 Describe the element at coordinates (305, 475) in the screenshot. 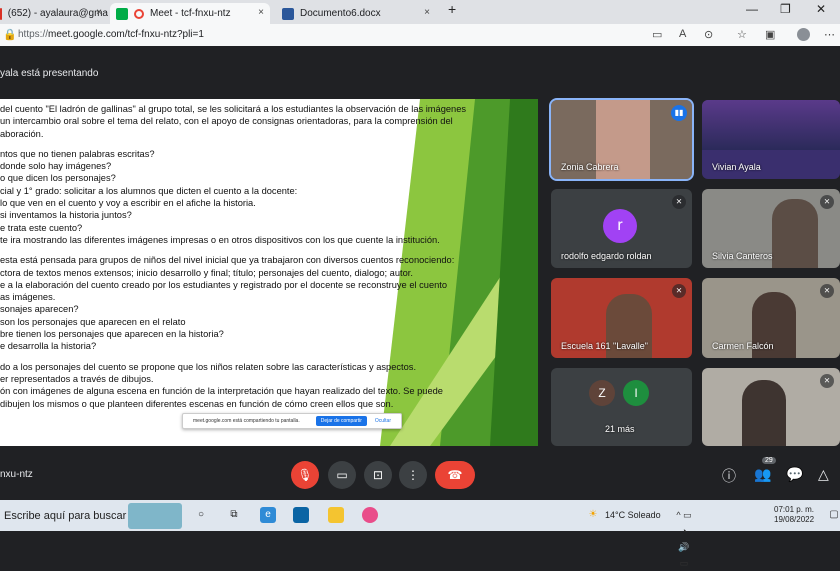

I see `mic-off-button: 🎙` at that location.